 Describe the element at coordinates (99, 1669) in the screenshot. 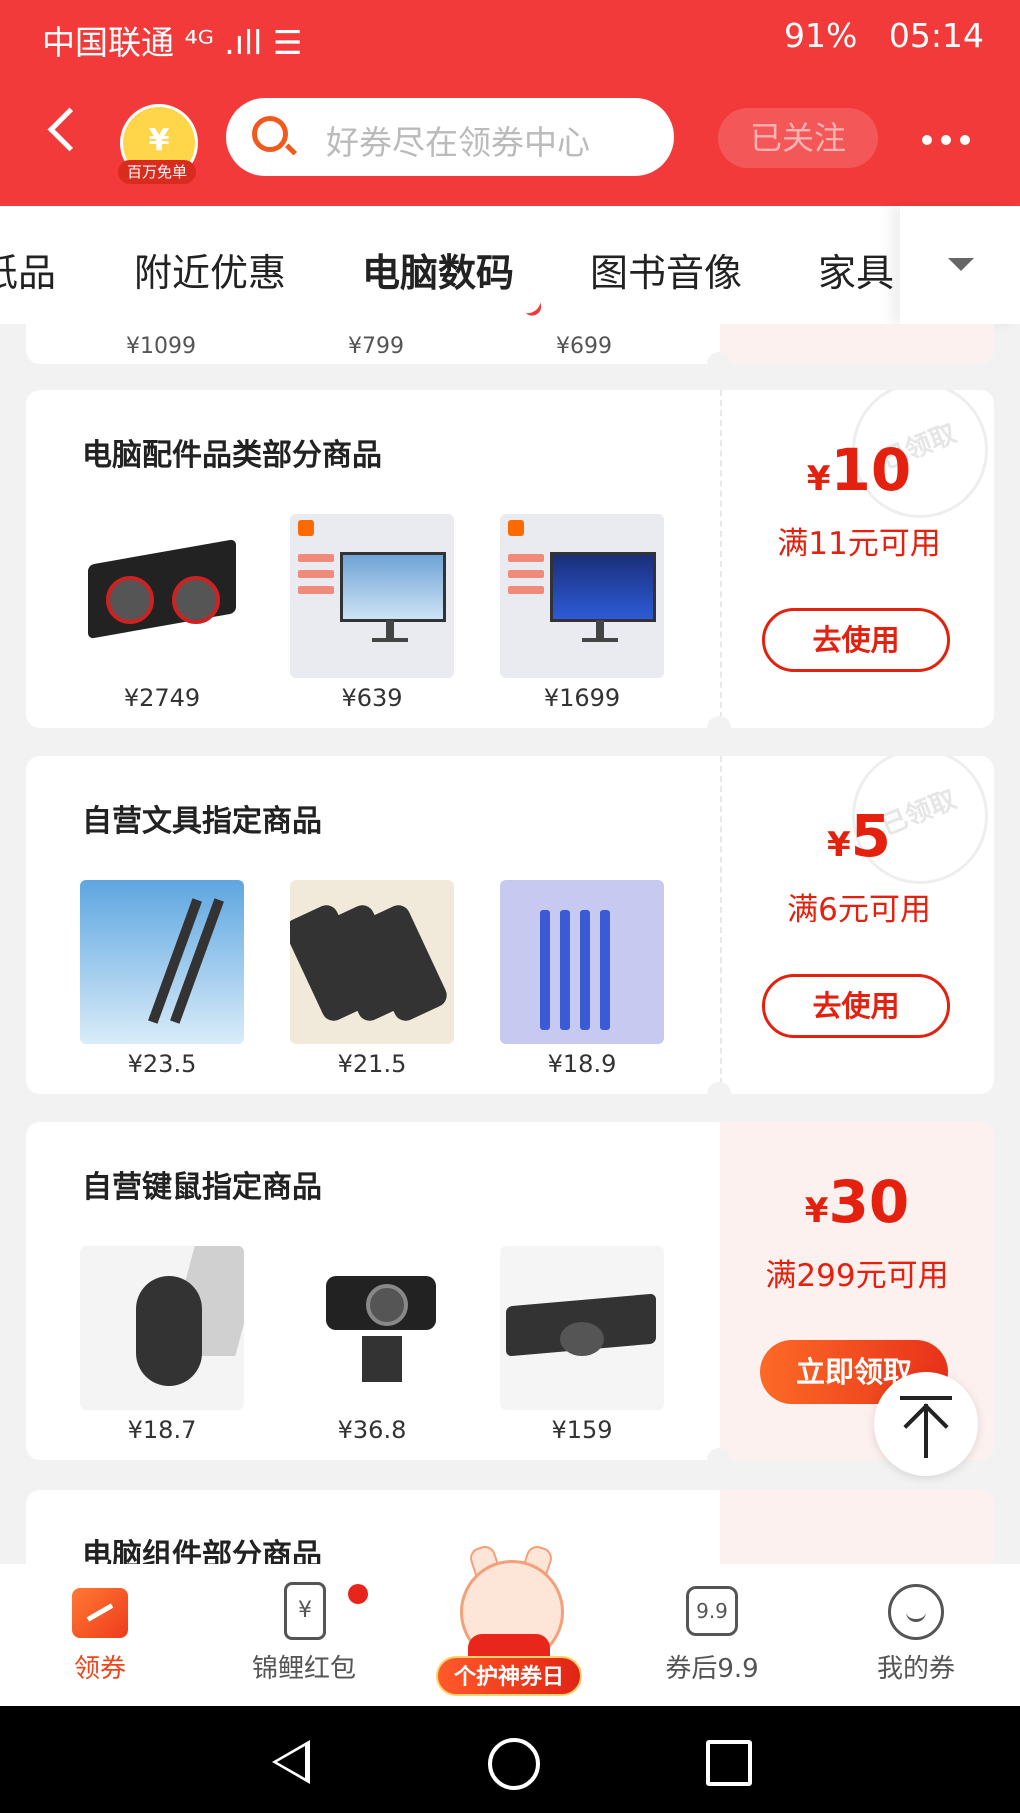

I see `nav-label: 领券` at that location.